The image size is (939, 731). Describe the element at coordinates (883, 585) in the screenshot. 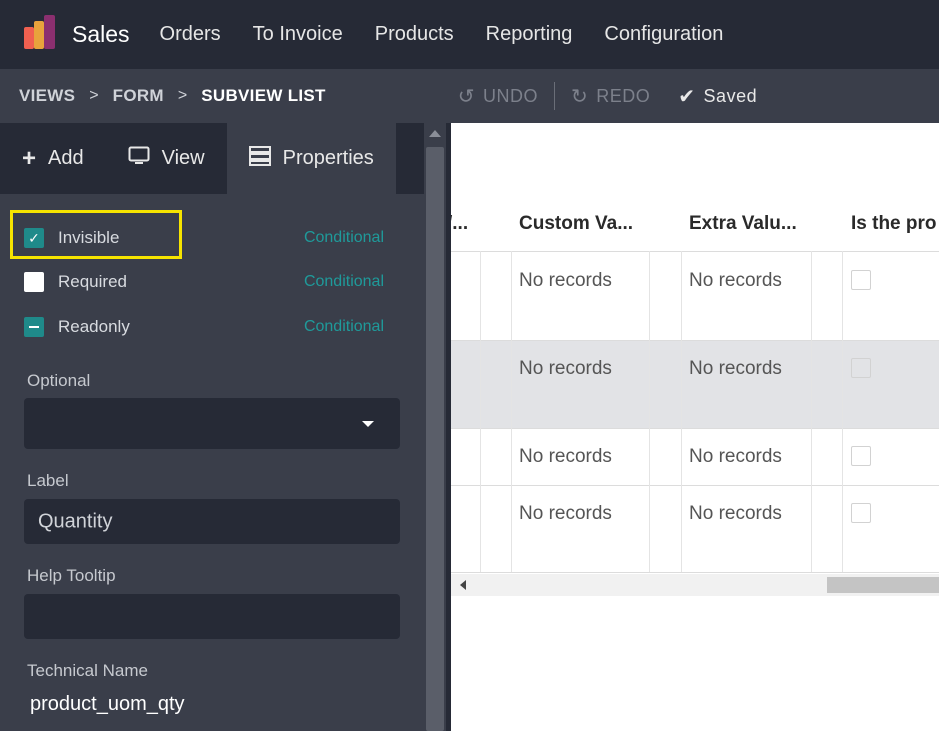

I see `horizontal-scrollbar-thumb` at that location.